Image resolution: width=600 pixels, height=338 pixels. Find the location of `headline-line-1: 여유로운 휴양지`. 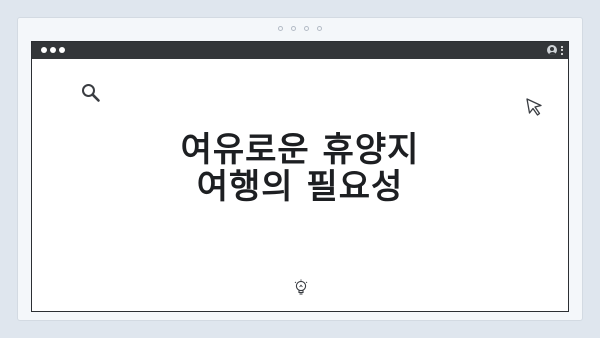

headline-line-1: 여유로운 휴양지 is located at coordinates (300, 150).